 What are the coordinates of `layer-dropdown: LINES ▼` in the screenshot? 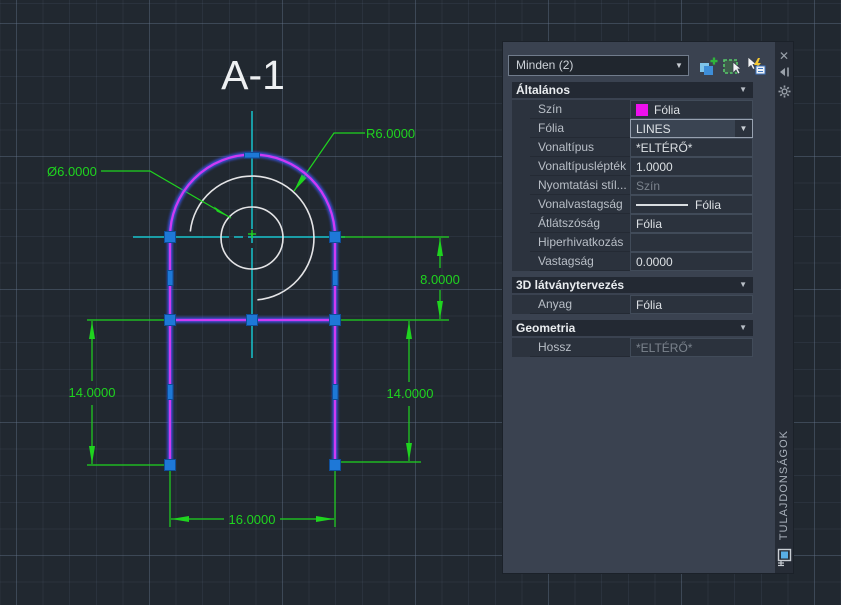 It's located at (691, 128).